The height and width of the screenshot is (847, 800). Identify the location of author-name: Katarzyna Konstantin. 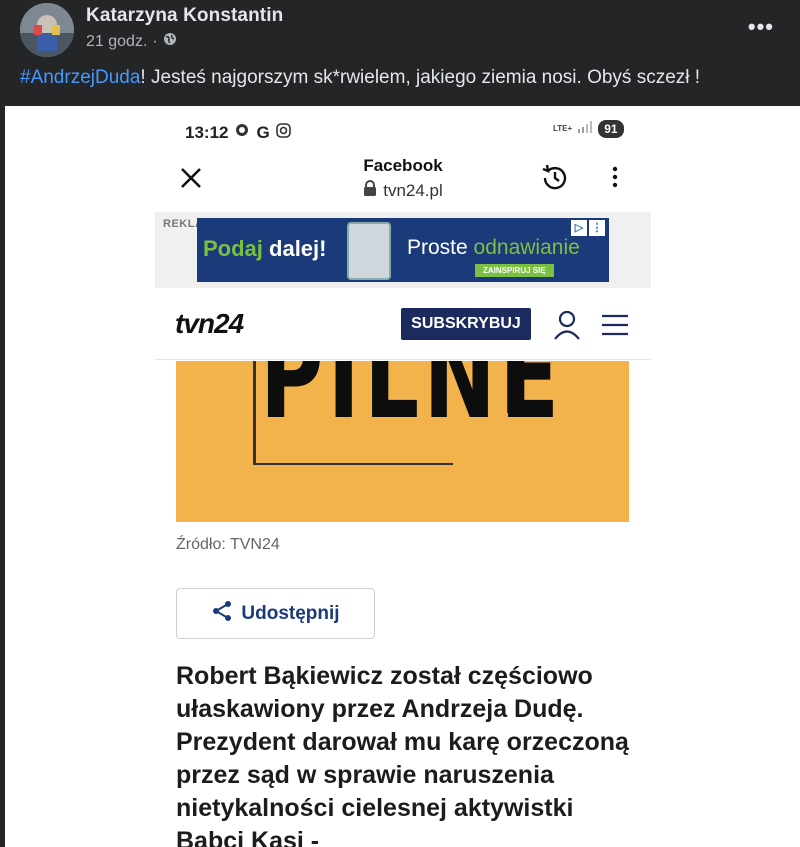
(184, 16).